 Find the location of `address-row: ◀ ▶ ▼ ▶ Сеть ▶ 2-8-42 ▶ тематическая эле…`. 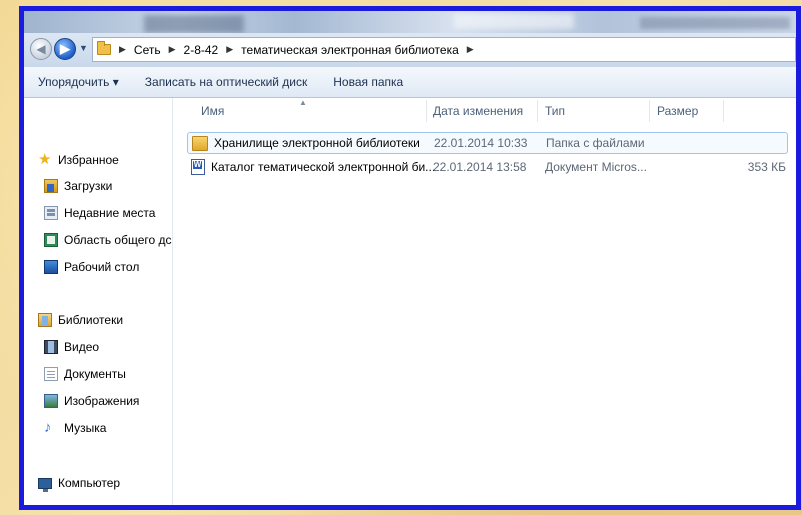

address-row: ◀ ▶ ▼ ▶ Сеть ▶ 2-8-42 ▶ тематическая эле… is located at coordinates (410, 50).